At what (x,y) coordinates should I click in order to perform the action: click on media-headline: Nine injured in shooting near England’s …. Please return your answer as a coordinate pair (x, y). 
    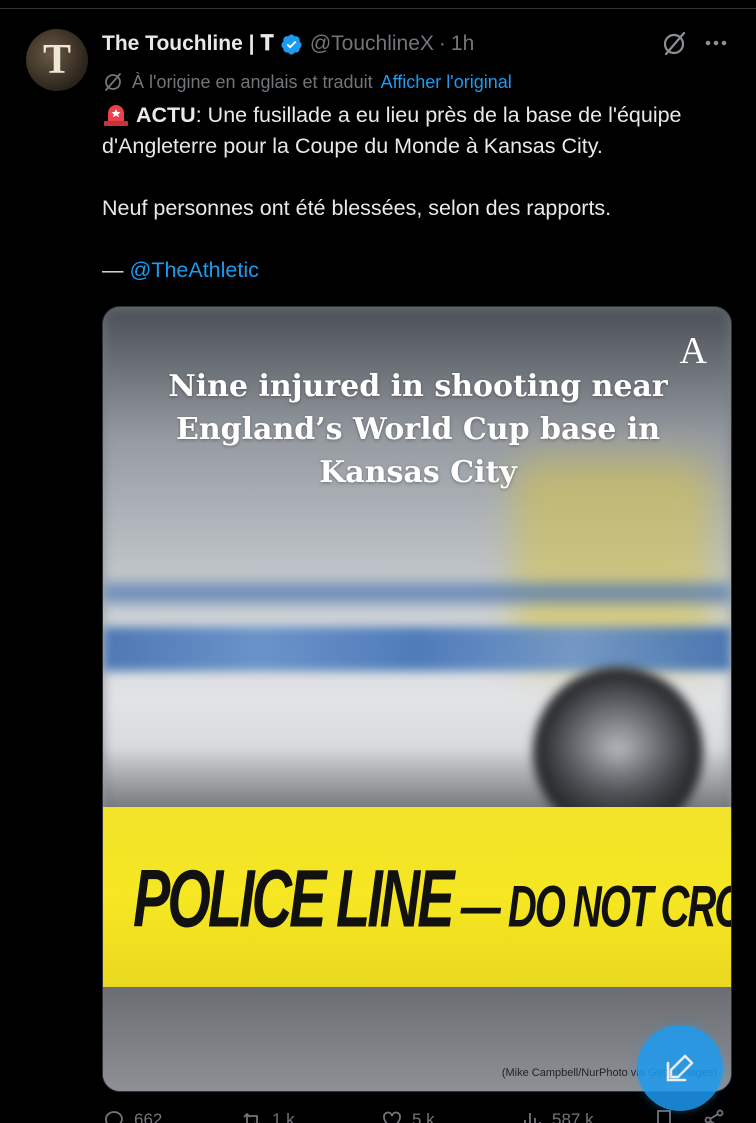
    Looking at the image, I should click on (418, 429).